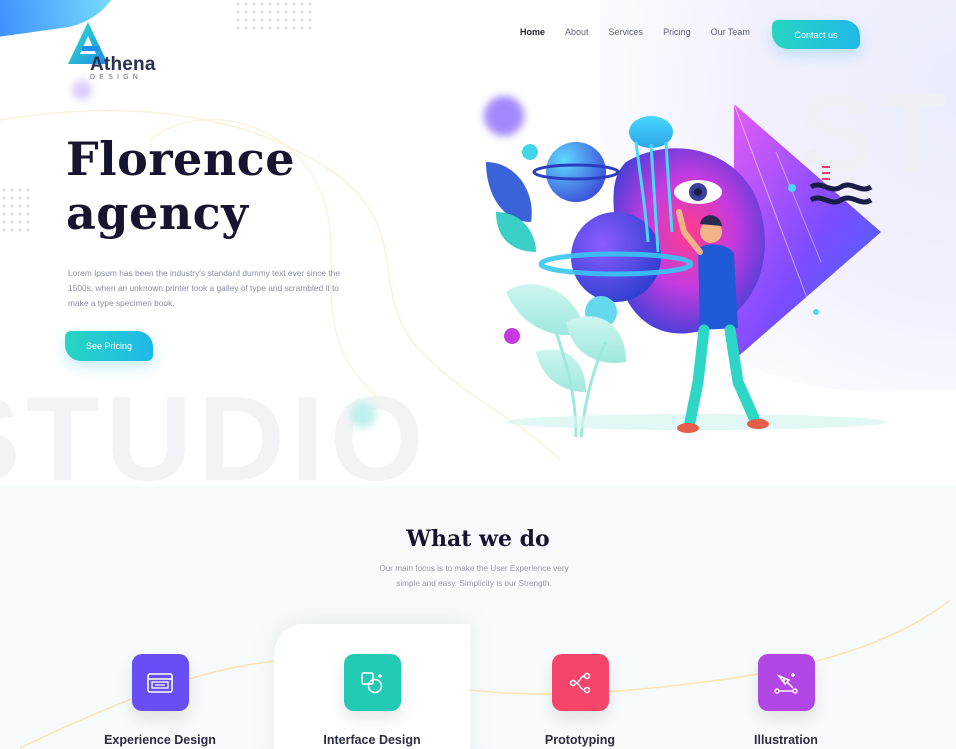  Describe the element at coordinates (730, 32) in the screenshot. I see `nav-our-team: Our Team` at that location.